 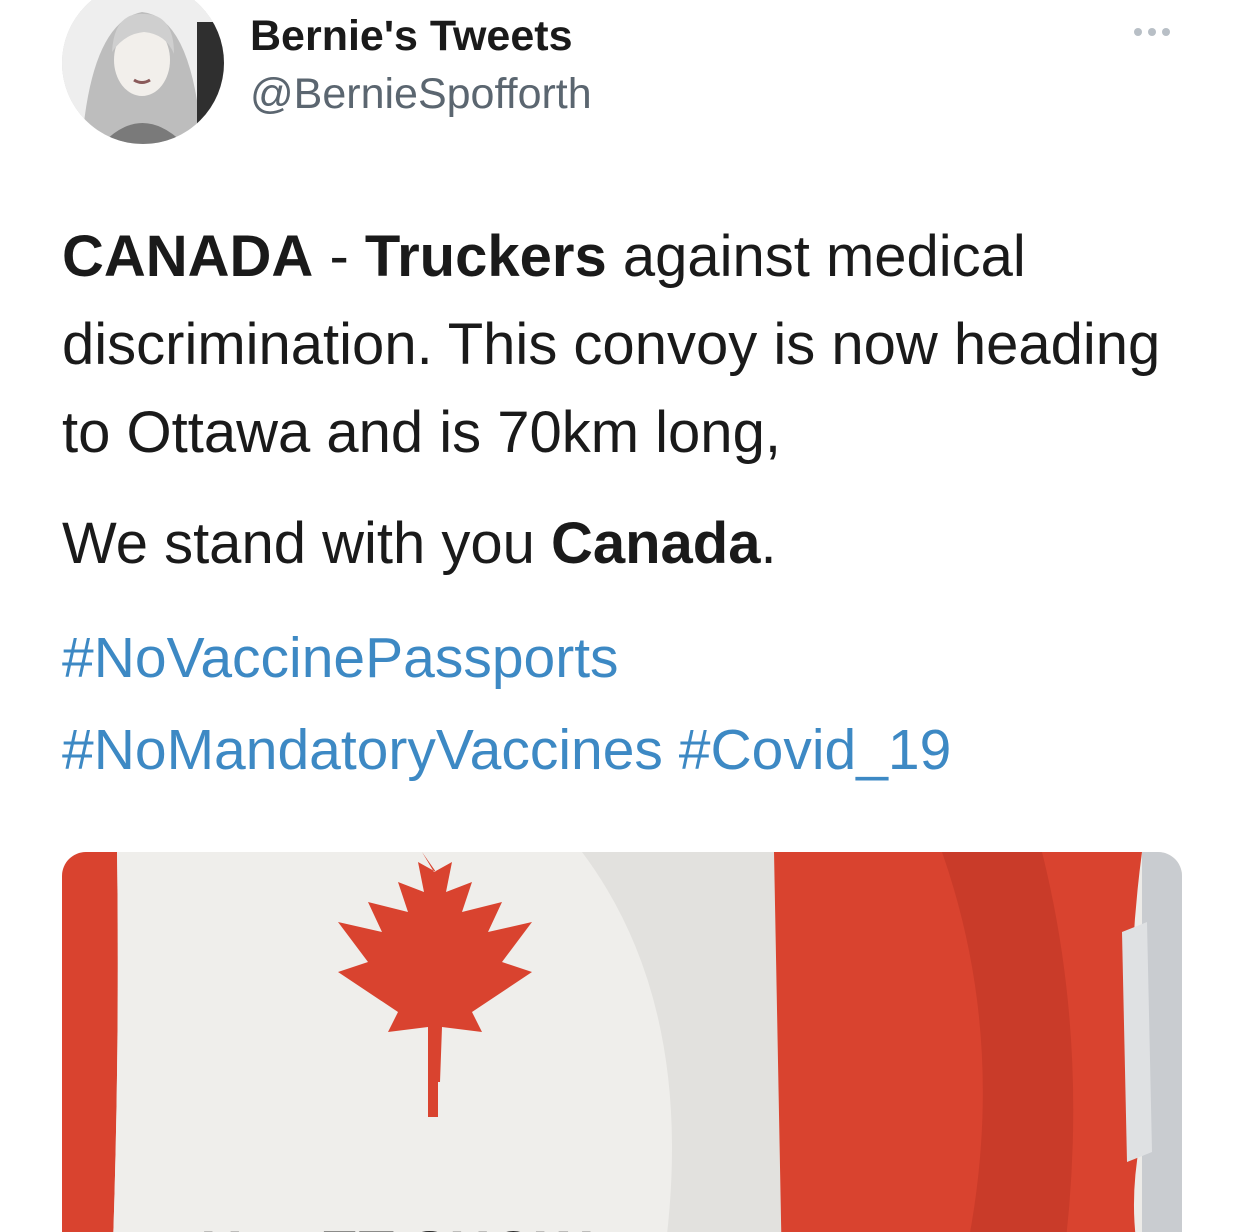 I want to click on tweet-text-fragment: We stand with you, so click(x=306, y=543).